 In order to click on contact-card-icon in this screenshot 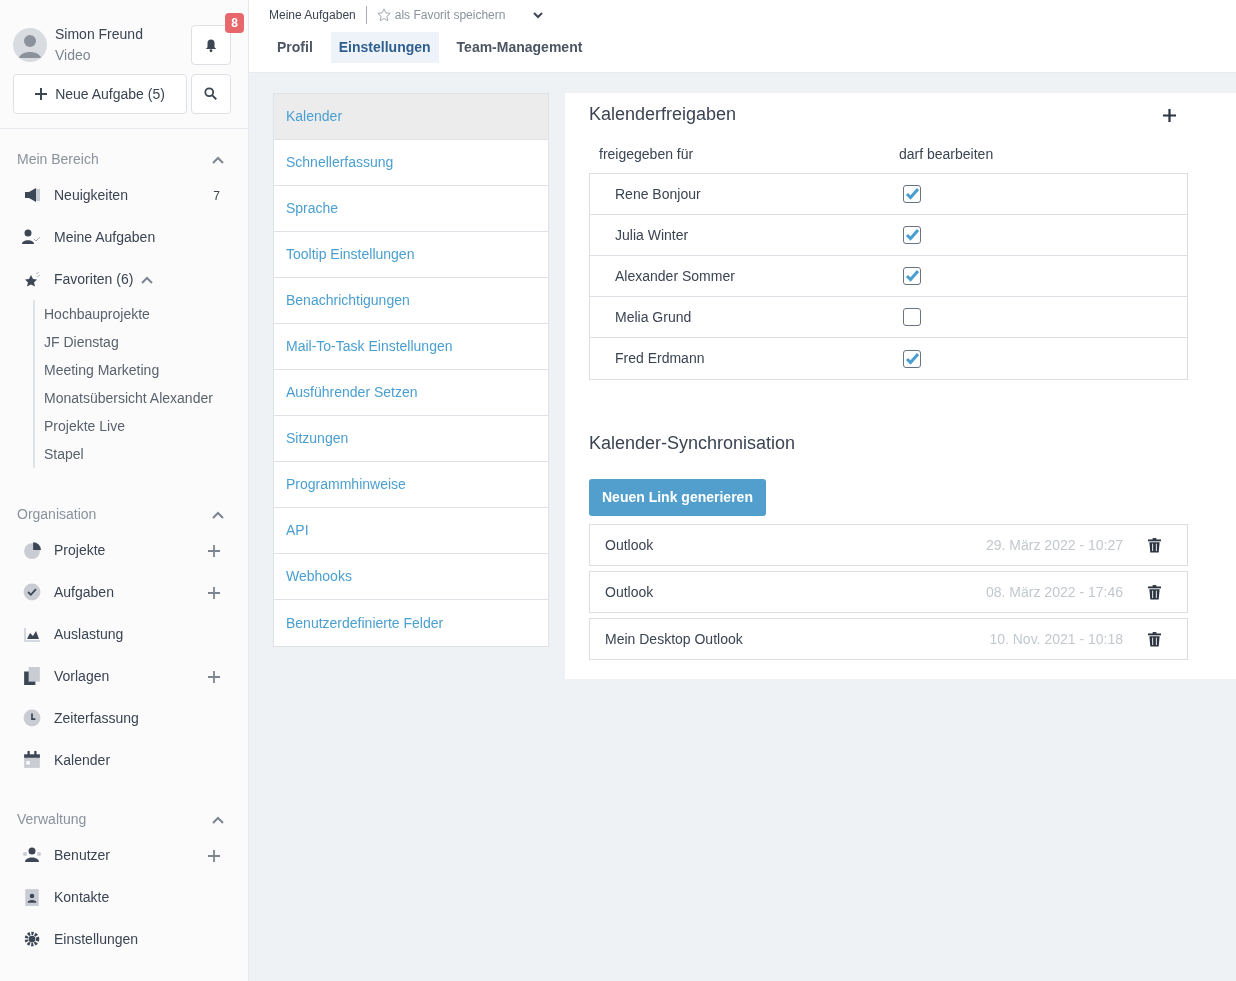, I will do `click(32, 897)`.